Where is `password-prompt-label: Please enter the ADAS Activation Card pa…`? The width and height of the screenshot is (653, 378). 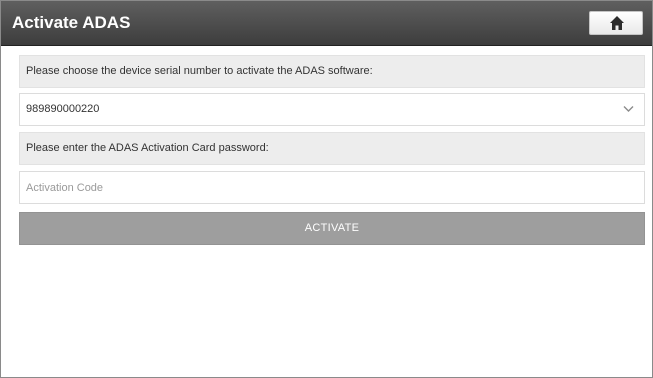
password-prompt-label: Please enter the ADAS Activation Card pa… is located at coordinates (332, 148).